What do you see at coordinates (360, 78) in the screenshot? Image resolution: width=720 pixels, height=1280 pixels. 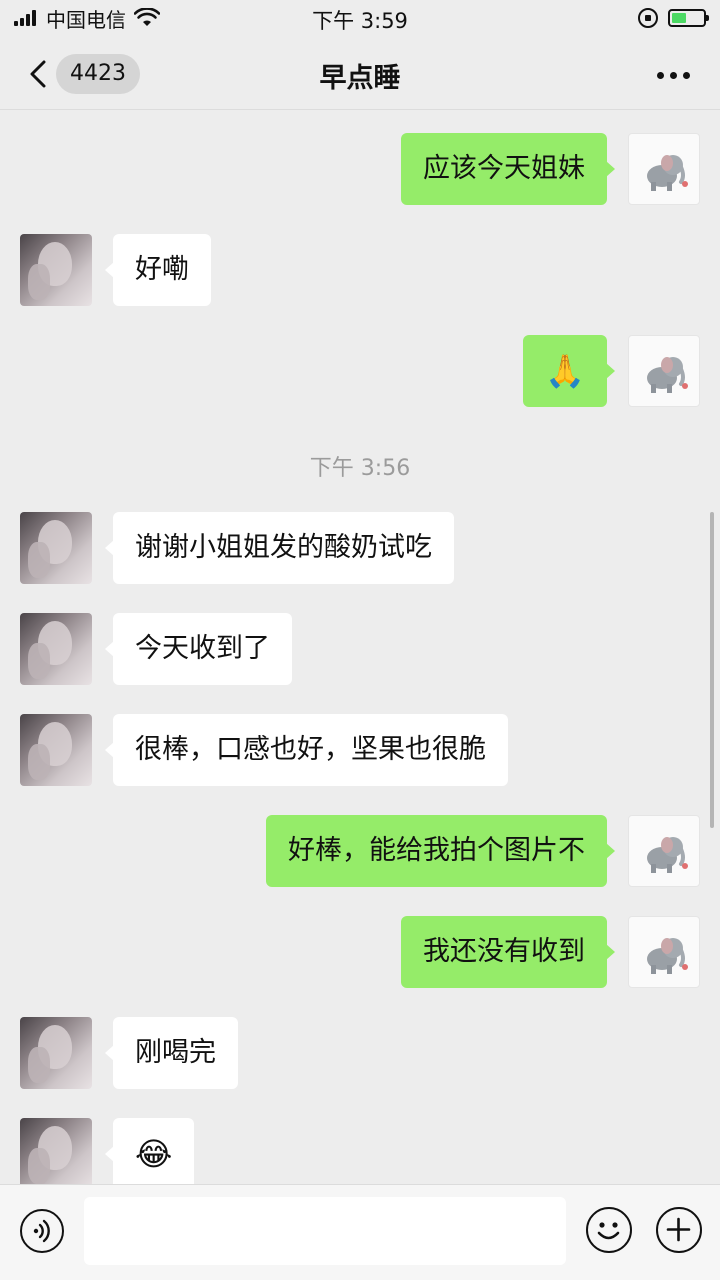 I see `chat-title: 早点睡` at bounding box center [360, 78].